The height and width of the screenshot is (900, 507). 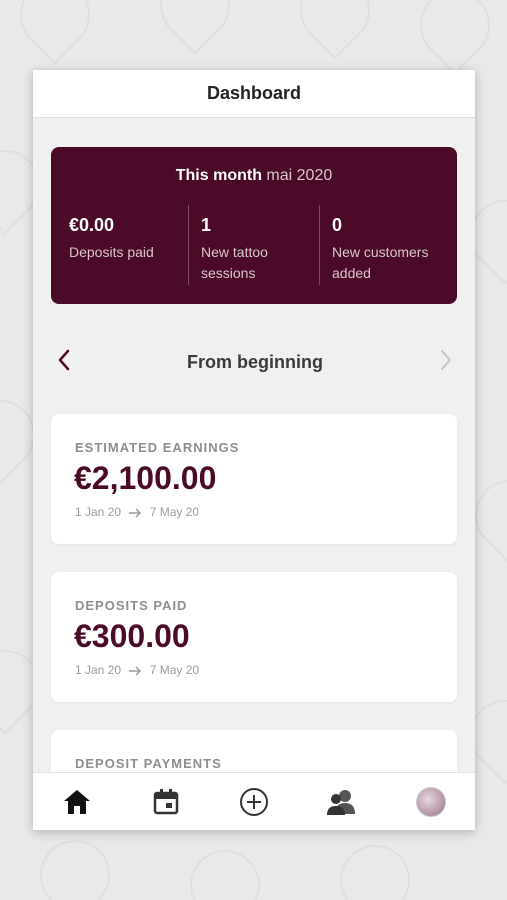 What do you see at coordinates (446, 362) in the screenshot?
I see `chevron-right-icon` at bounding box center [446, 362].